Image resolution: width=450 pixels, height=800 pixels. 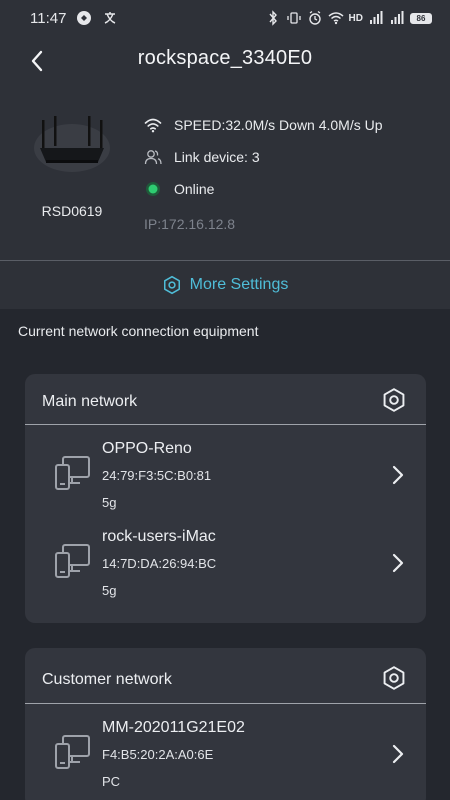 What do you see at coordinates (138, 331) in the screenshot?
I see `section-label: Current network connection equipment` at bounding box center [138, 331].